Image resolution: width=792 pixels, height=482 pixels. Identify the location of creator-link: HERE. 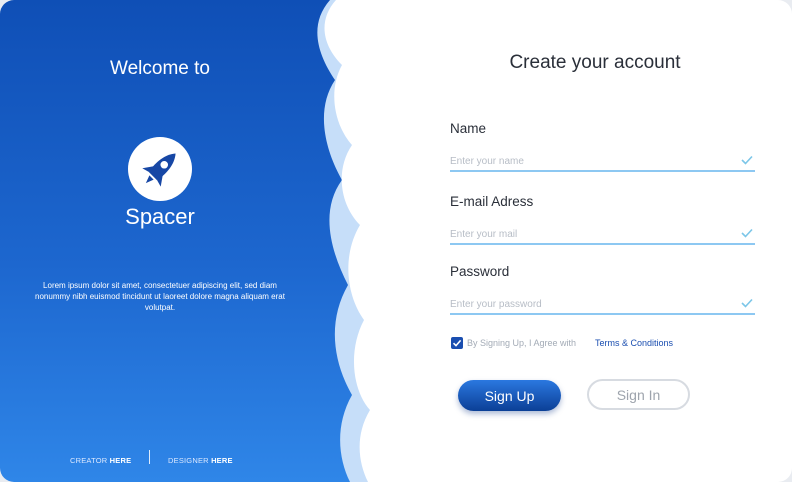
(121, 460).